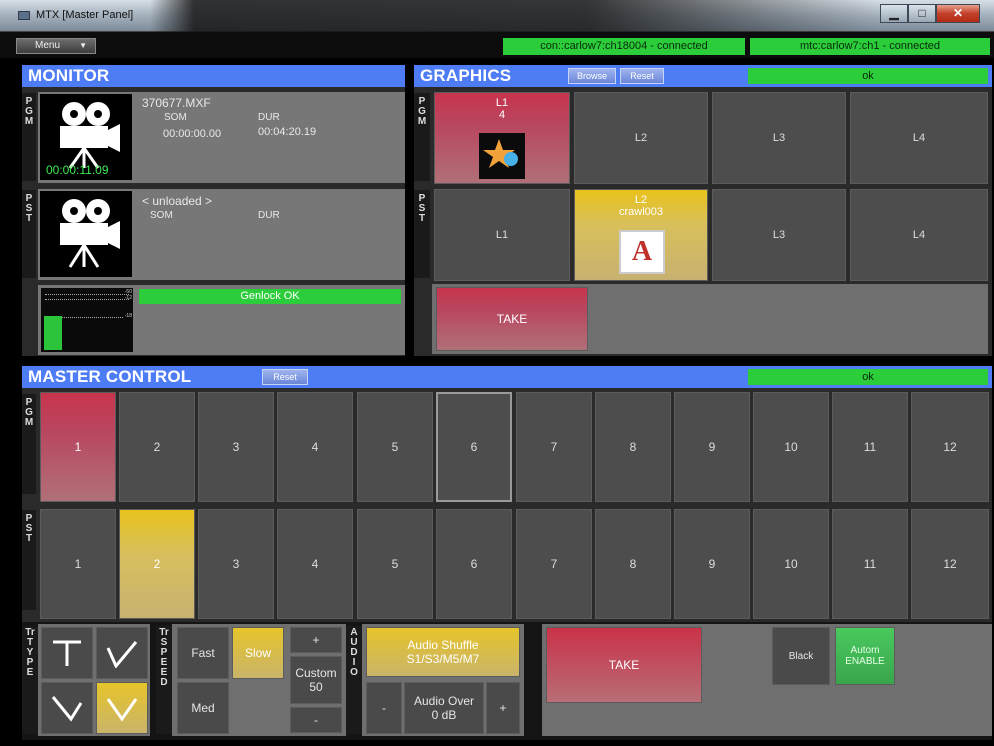 The height and width of the screenshot is (746, 994). What do you see at coordinates (868, 76) in the screenshot?
I see `graphics-status: ok` at bounding box center [868, 76].